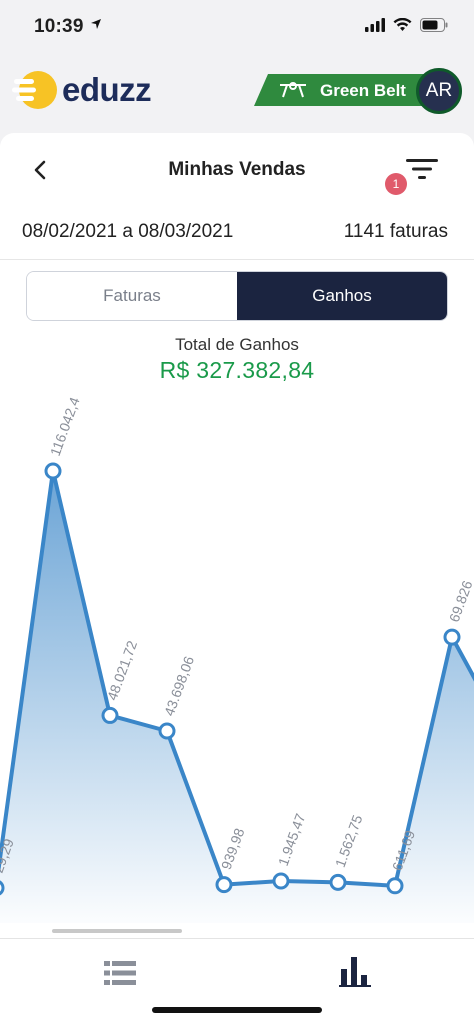  Describe the element at coordinates (292, 839) in the screenshot. I see `chart-data-label: 1.945,47` at that location.